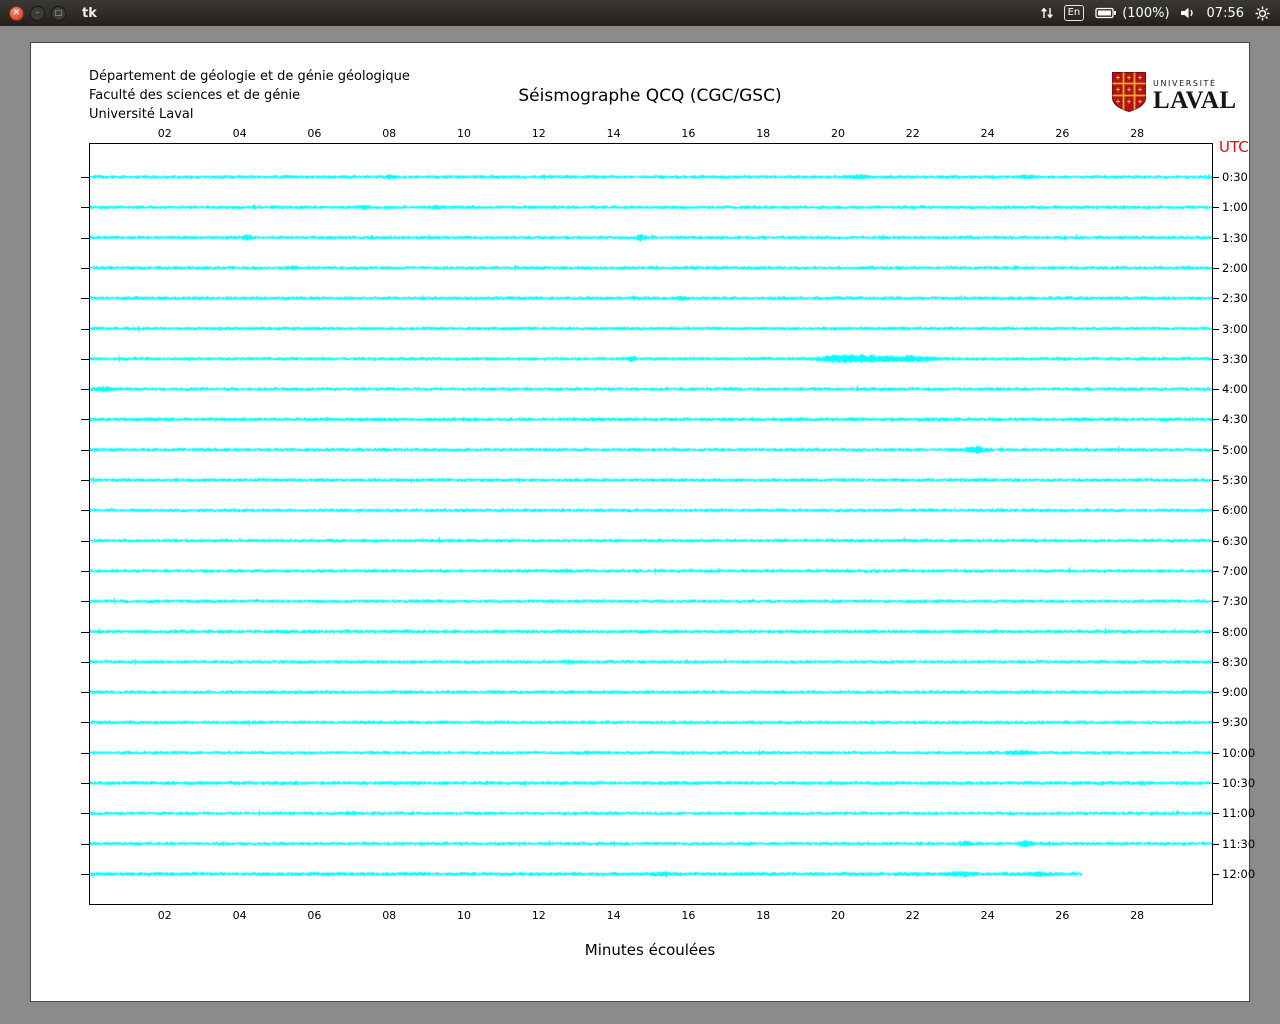  I want to click on top-panel: ✕ – □ tk En (100%) 07:56, so click(640, 13).